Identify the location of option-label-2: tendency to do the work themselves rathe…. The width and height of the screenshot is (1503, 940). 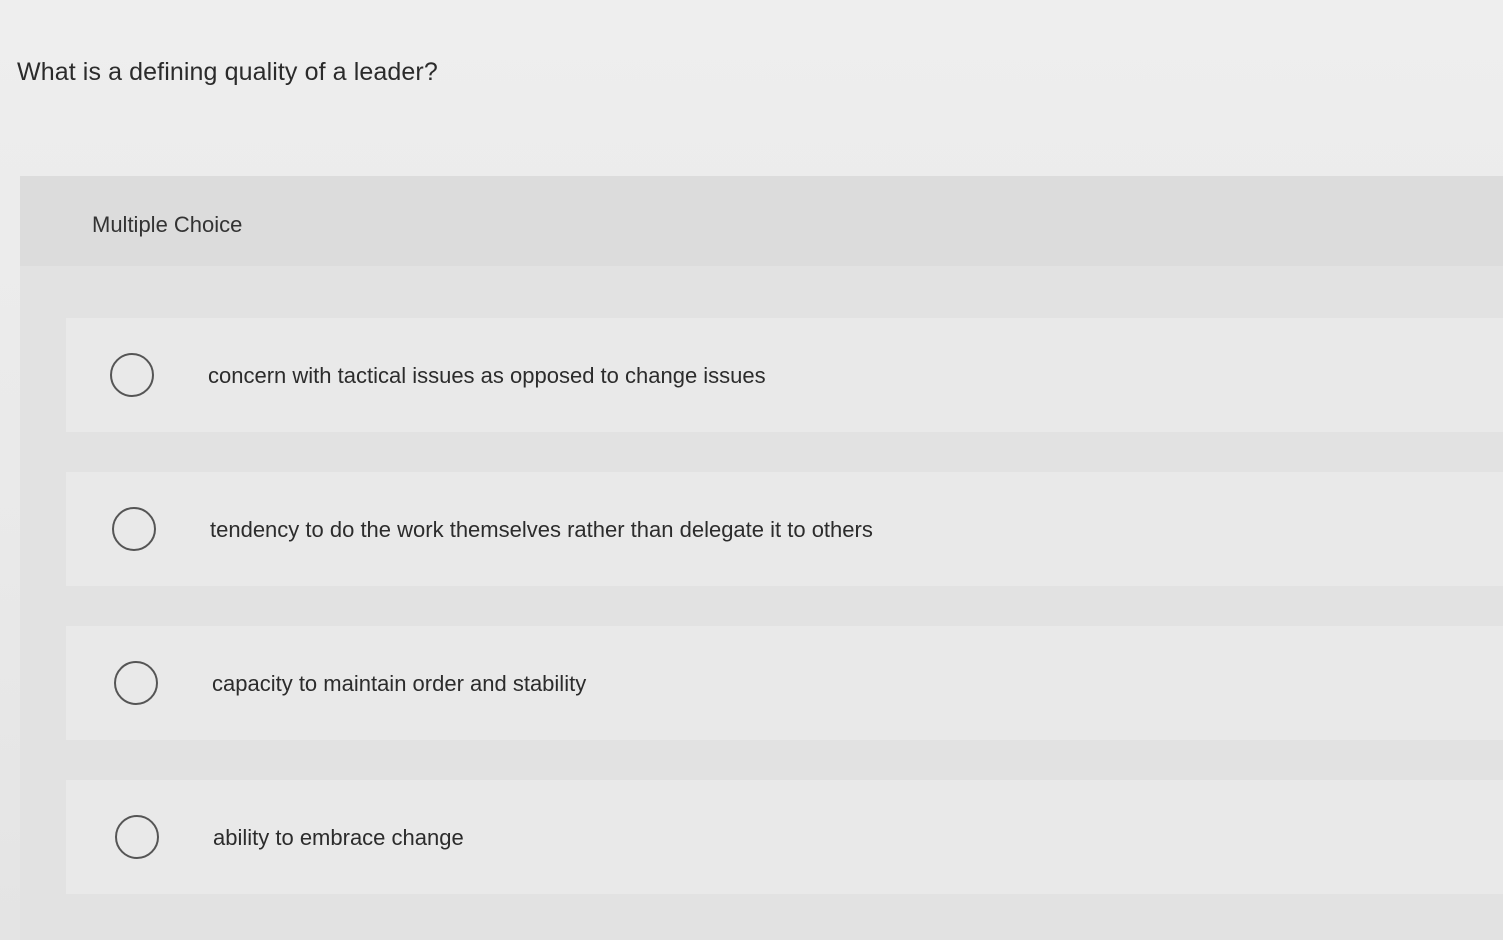
(541, 529).